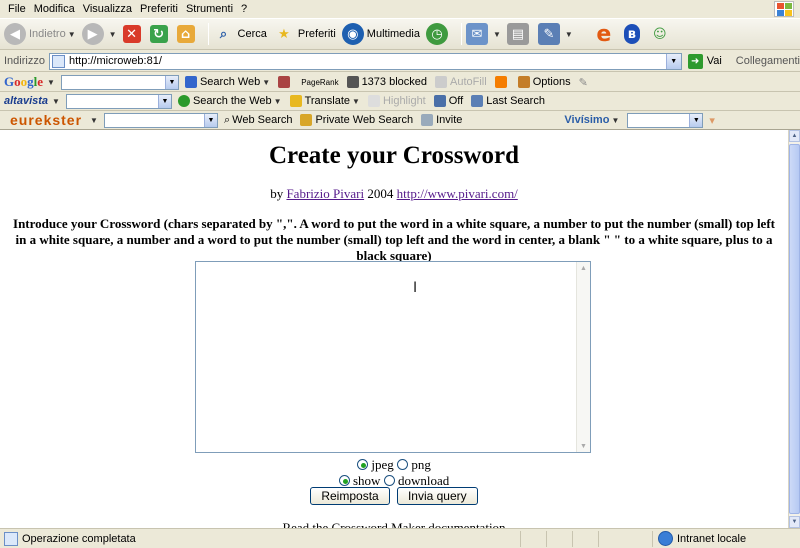  I want to click on invite-button: Invite, so click(441, 120).